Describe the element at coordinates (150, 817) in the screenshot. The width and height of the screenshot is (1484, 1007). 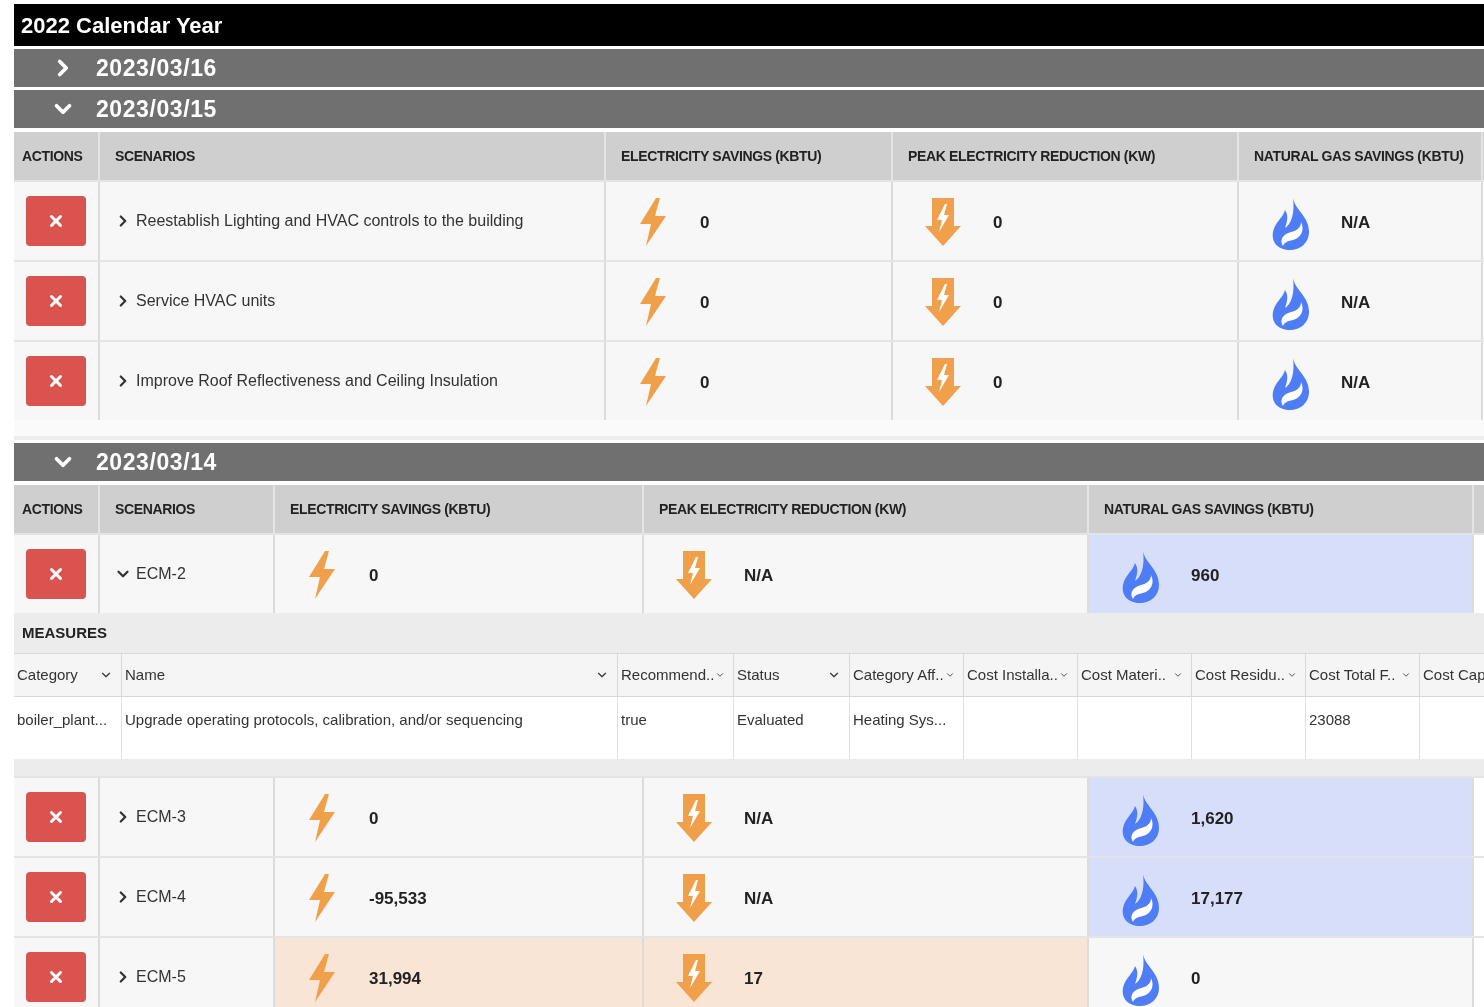
I see `scenario-toggle: ECM-3` at that location.